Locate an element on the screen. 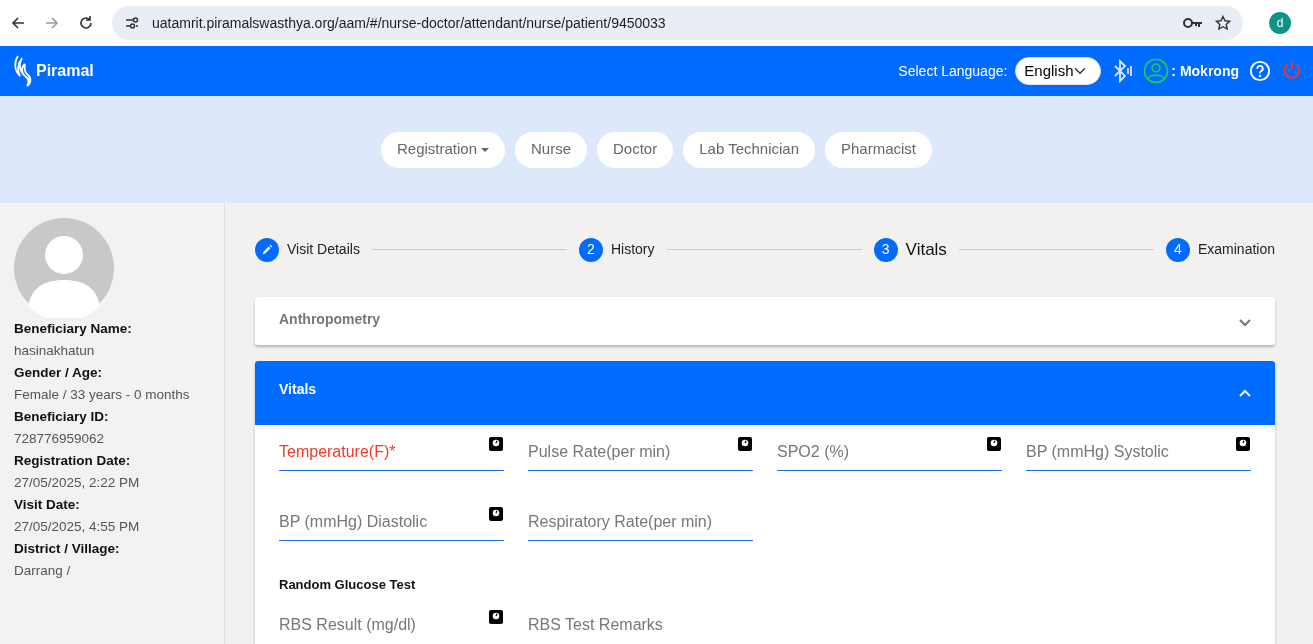 The image size is (1313, 644). field-label: Registration Date: is located at coordinates (73, 461).